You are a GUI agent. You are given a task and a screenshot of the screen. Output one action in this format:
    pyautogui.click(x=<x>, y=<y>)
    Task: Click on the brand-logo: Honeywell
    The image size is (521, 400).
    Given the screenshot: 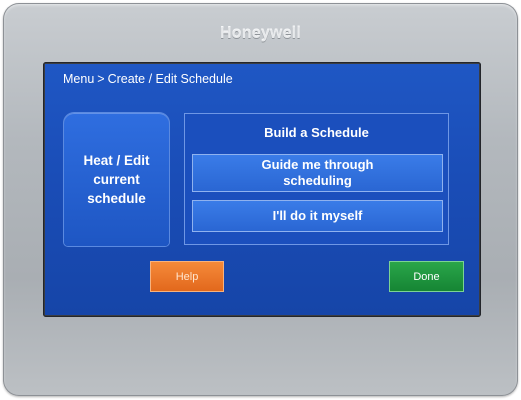 What is the action you would take?
    pyautogui.click(x=260, y=33)
    